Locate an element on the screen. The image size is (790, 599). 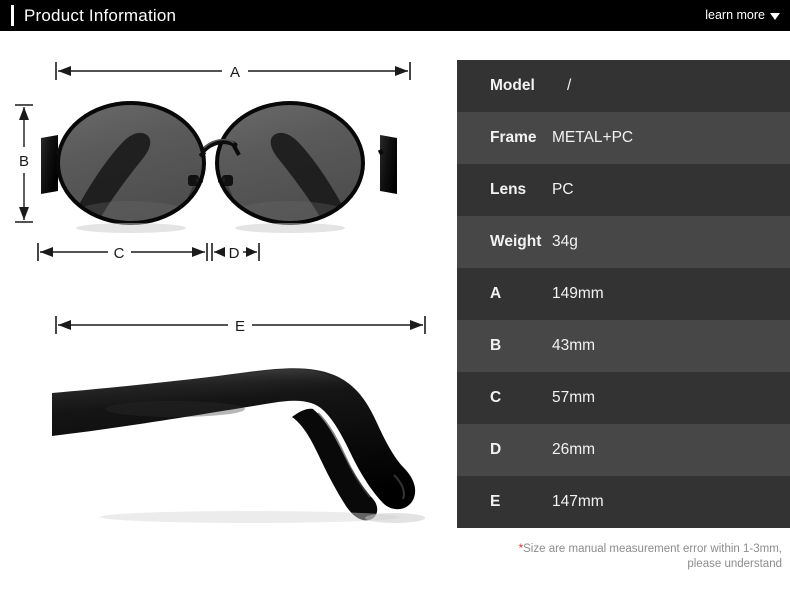
dimension-arrow-a: A is located at coordinates (233, 71).